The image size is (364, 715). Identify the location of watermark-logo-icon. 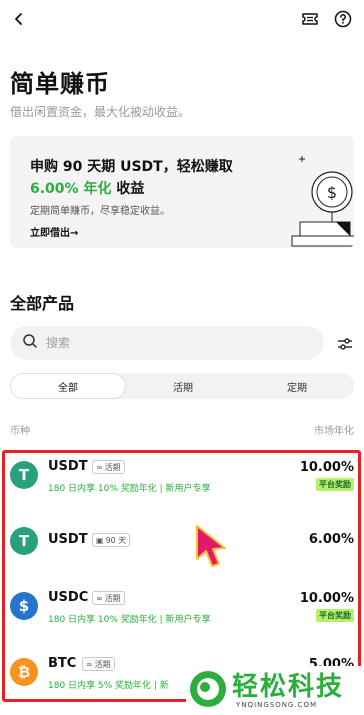
(208, 689).